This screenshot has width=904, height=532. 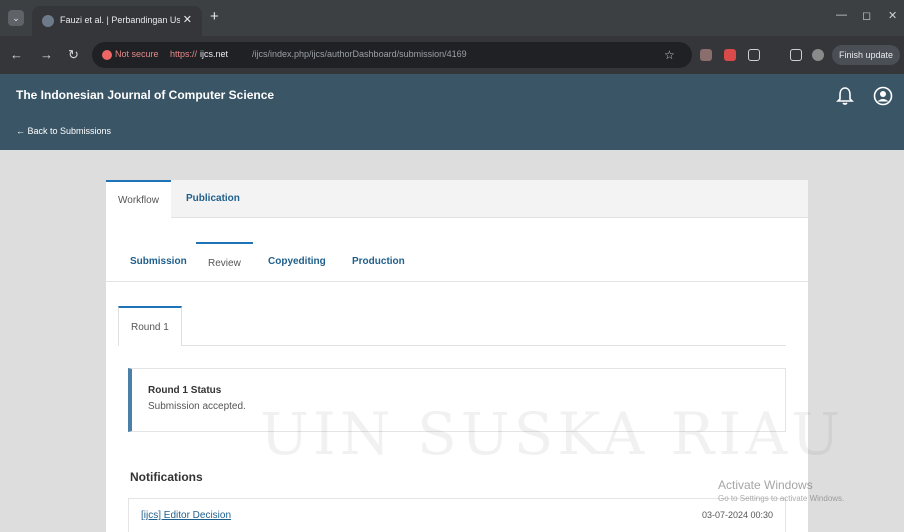 I want to click on round-status-text: Submission accepted., so click(x=197, y=406).